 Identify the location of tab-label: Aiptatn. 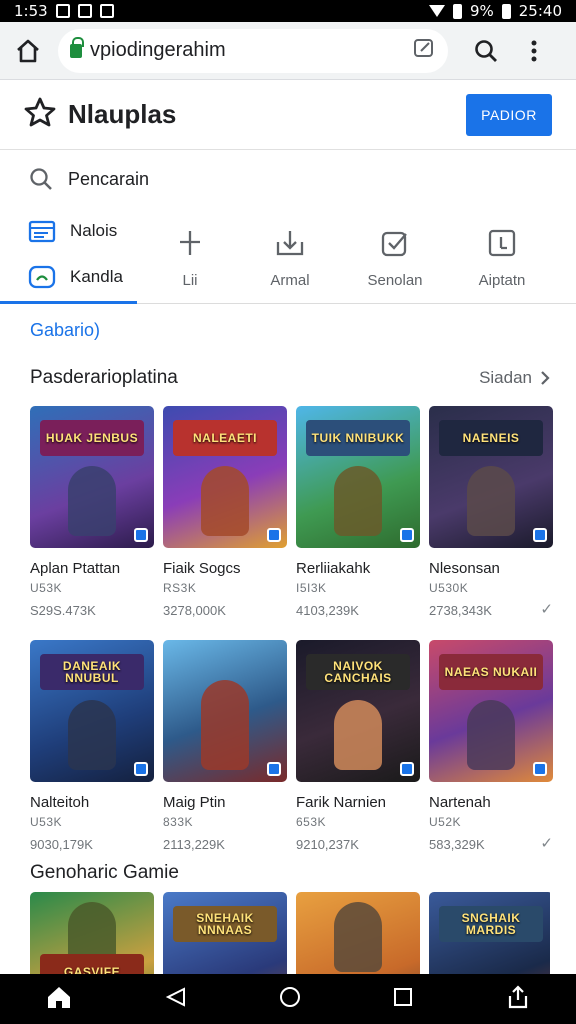
(502, 280).